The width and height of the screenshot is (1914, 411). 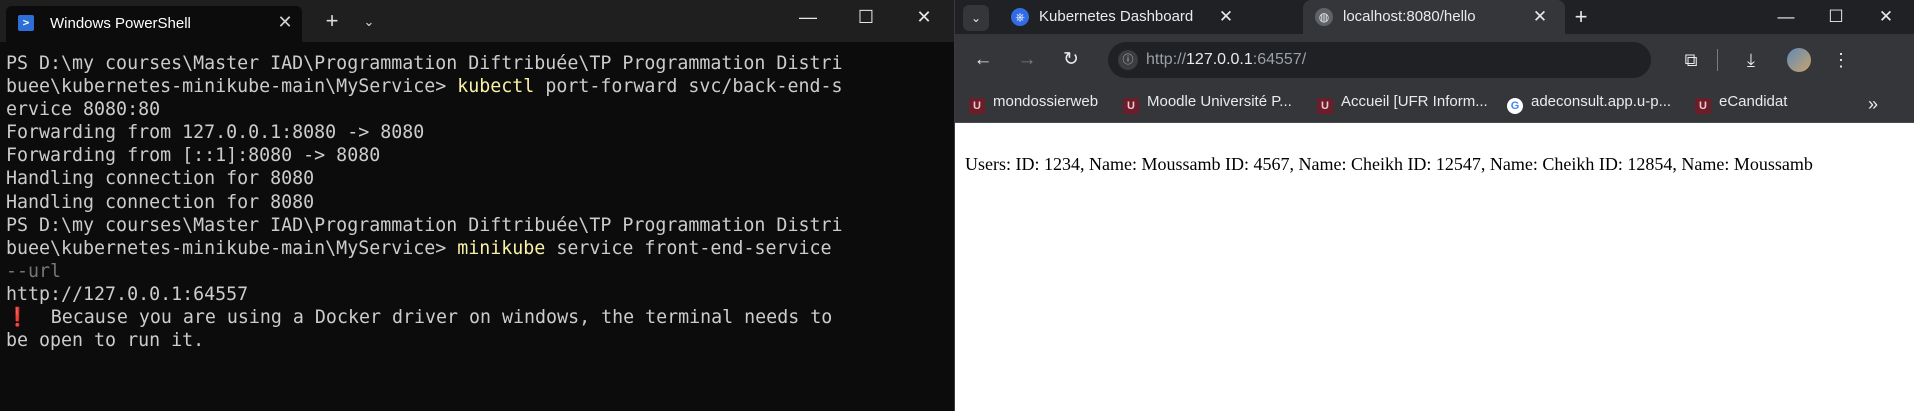 I want to click on google-icon: G, so click(x=1515, y=106).